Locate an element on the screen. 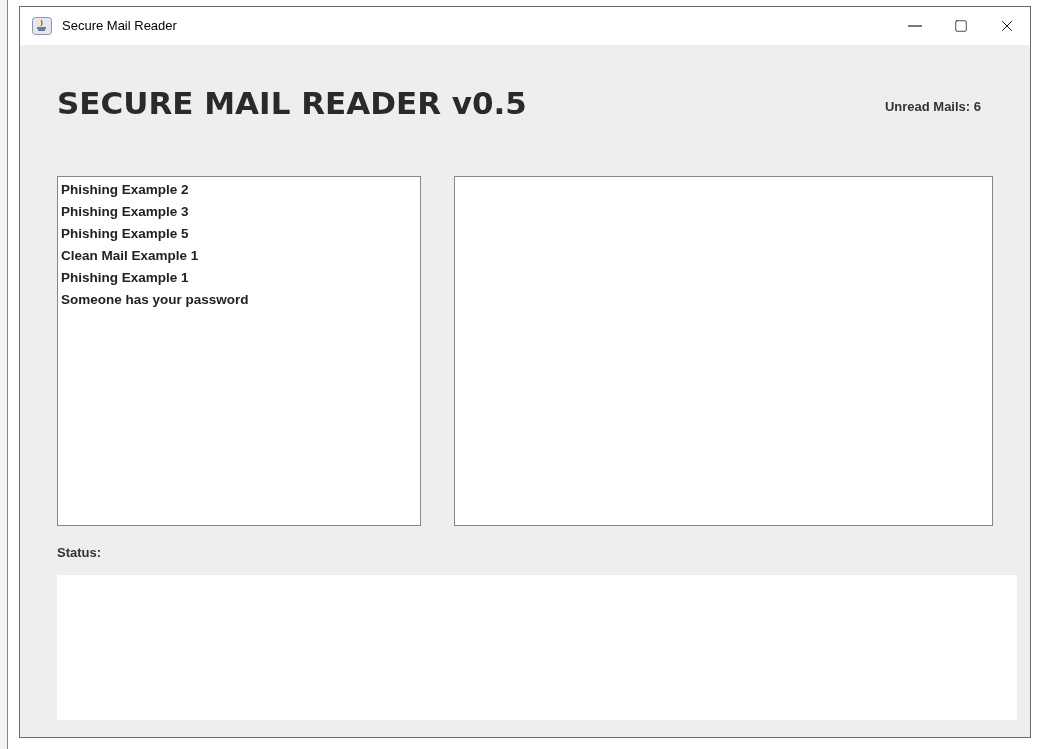 Image resolution: width=1041 pixels, height=749 pixels. mail-item: Phishing Example 3 is located at coordinates (239, 212).